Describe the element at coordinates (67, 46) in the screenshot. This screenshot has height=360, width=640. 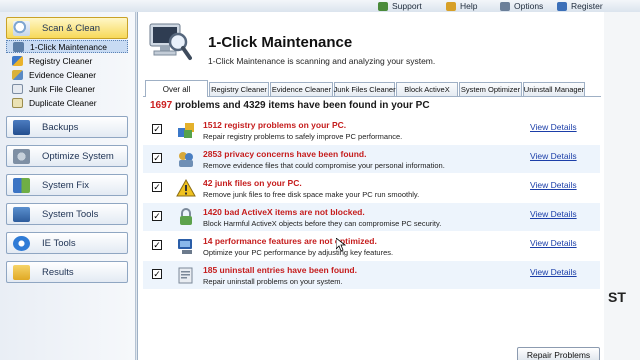
I see `sidebar-item-1-click-maintenance: 1-Click Maintenance` at that location.